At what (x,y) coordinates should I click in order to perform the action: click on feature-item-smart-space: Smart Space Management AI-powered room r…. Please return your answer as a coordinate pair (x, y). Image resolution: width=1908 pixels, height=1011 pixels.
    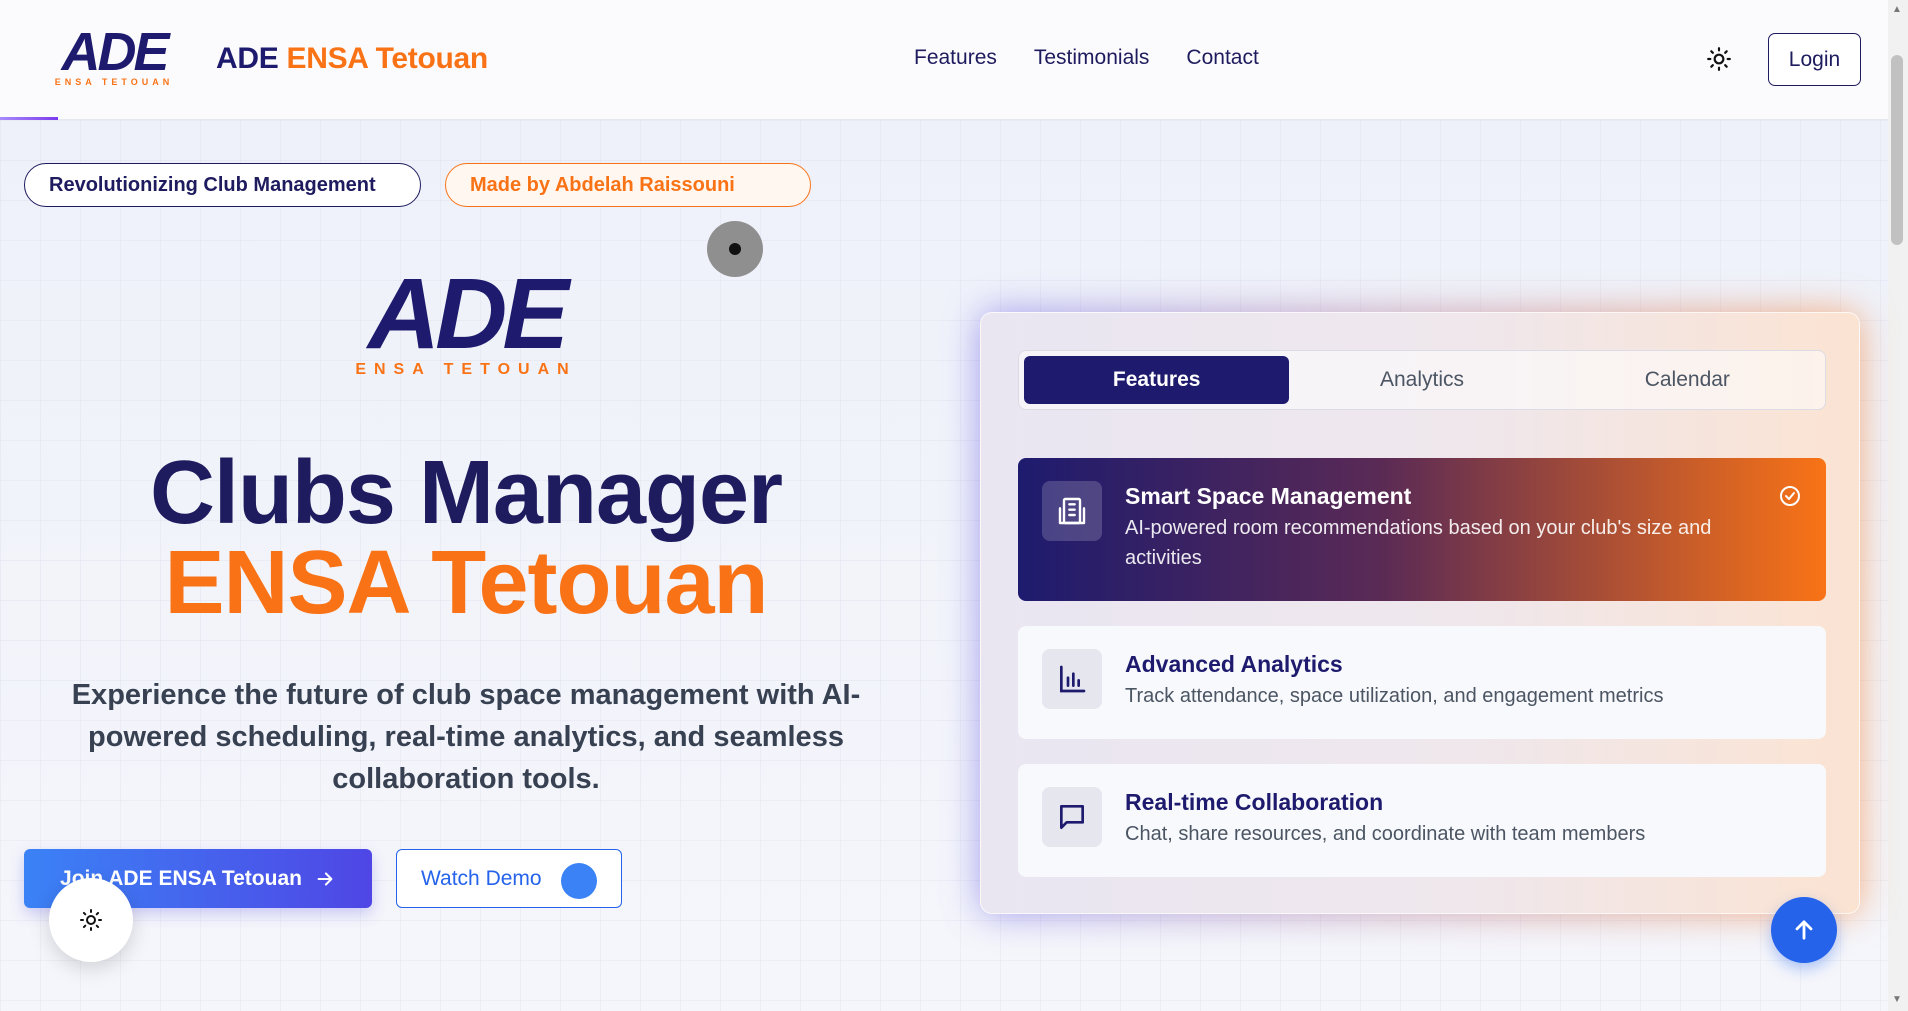
    Looking at the image, I should click on (1422, 529).